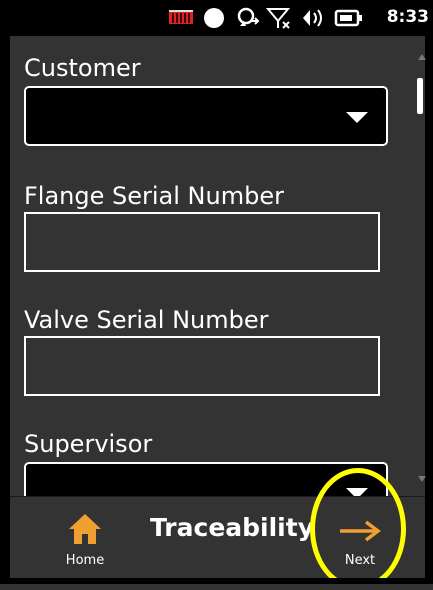  Describe the element at coordinates (421, 264) in the screenshot. I see `scrollbar` at that location.